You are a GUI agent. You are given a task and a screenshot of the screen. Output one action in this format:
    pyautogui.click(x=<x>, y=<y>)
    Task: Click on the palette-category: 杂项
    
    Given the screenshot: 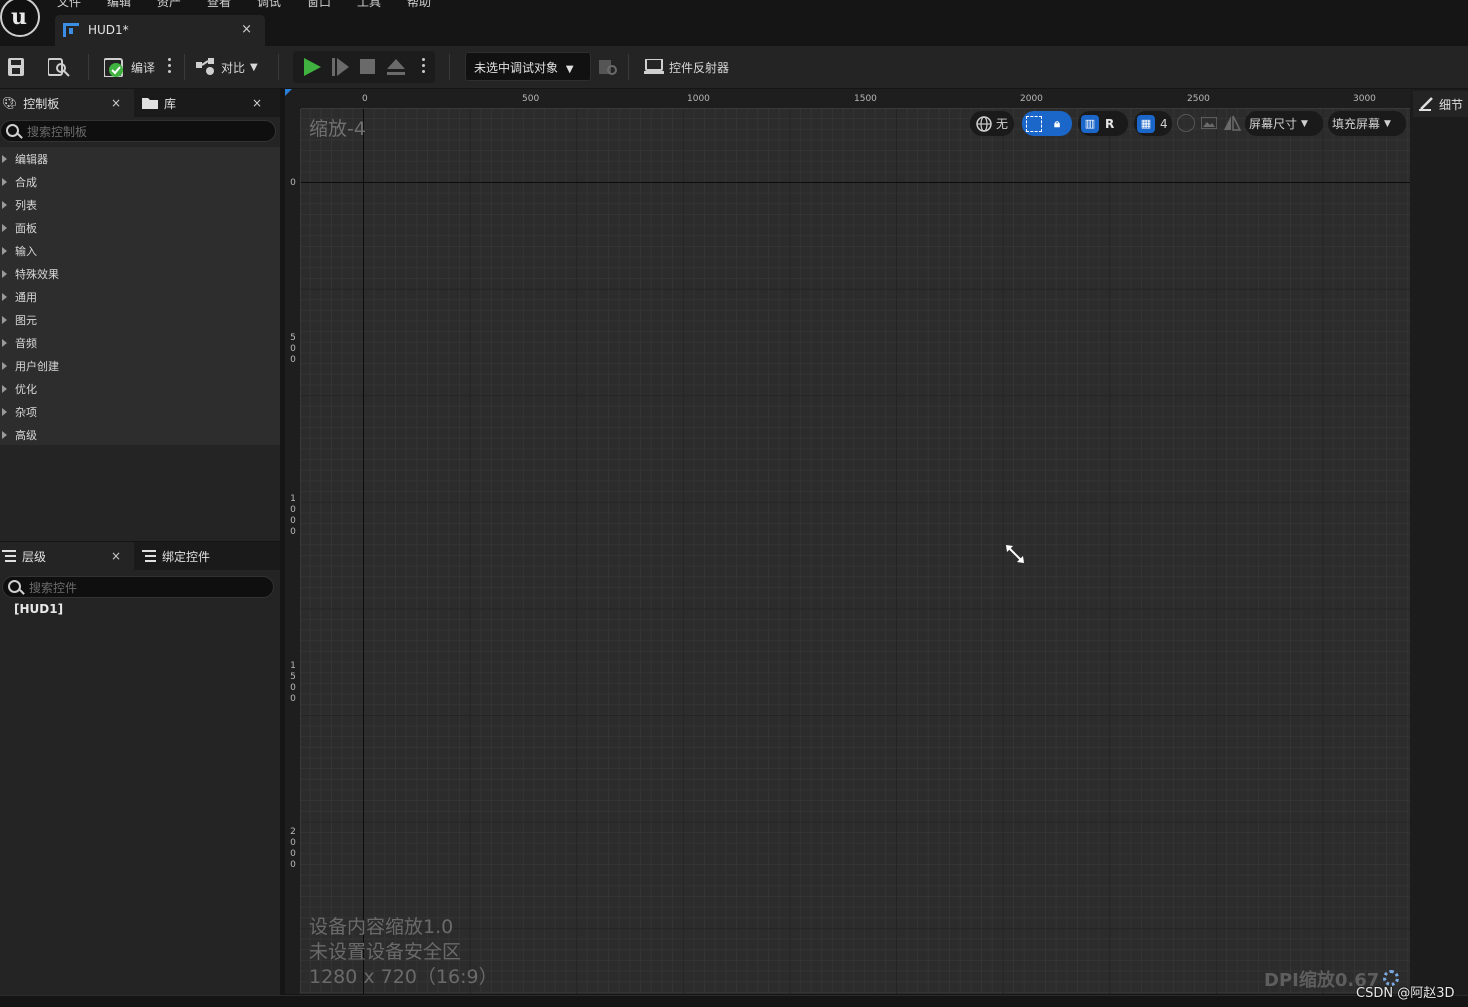 What is the action you would take?
    pyautogui.click(x=140, y=411)
    